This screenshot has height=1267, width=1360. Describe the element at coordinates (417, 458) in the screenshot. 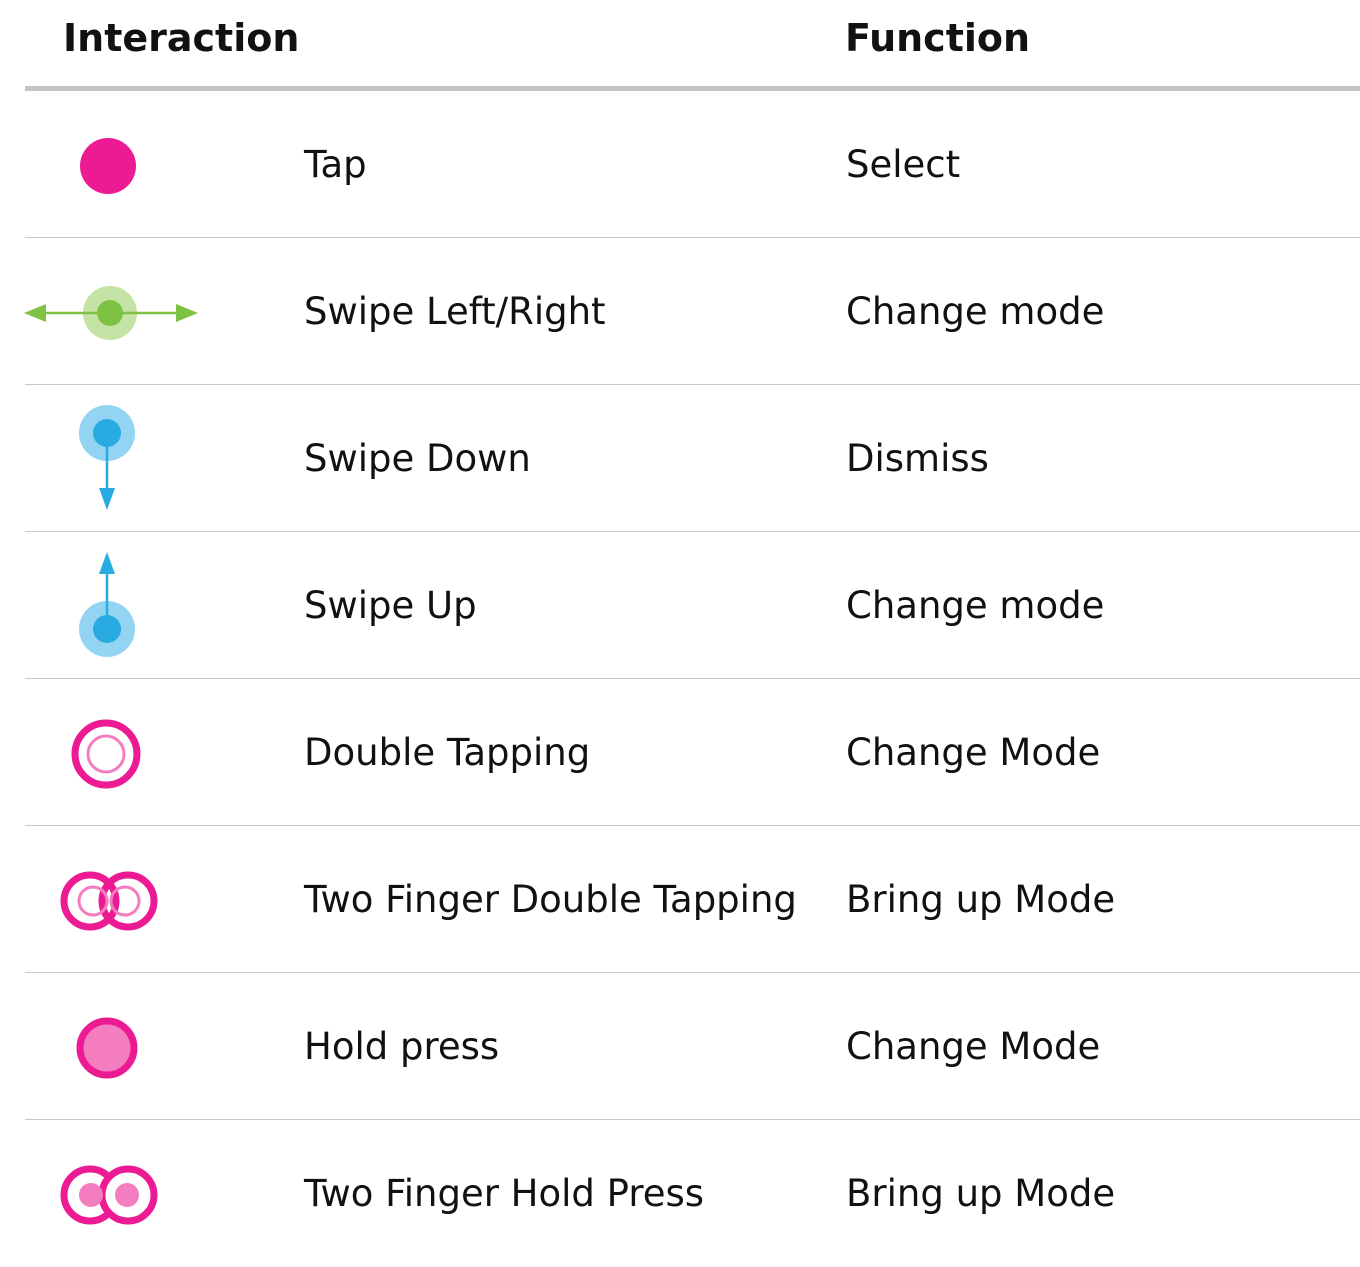

I see `interaction-label: Swipe Down` at that location.